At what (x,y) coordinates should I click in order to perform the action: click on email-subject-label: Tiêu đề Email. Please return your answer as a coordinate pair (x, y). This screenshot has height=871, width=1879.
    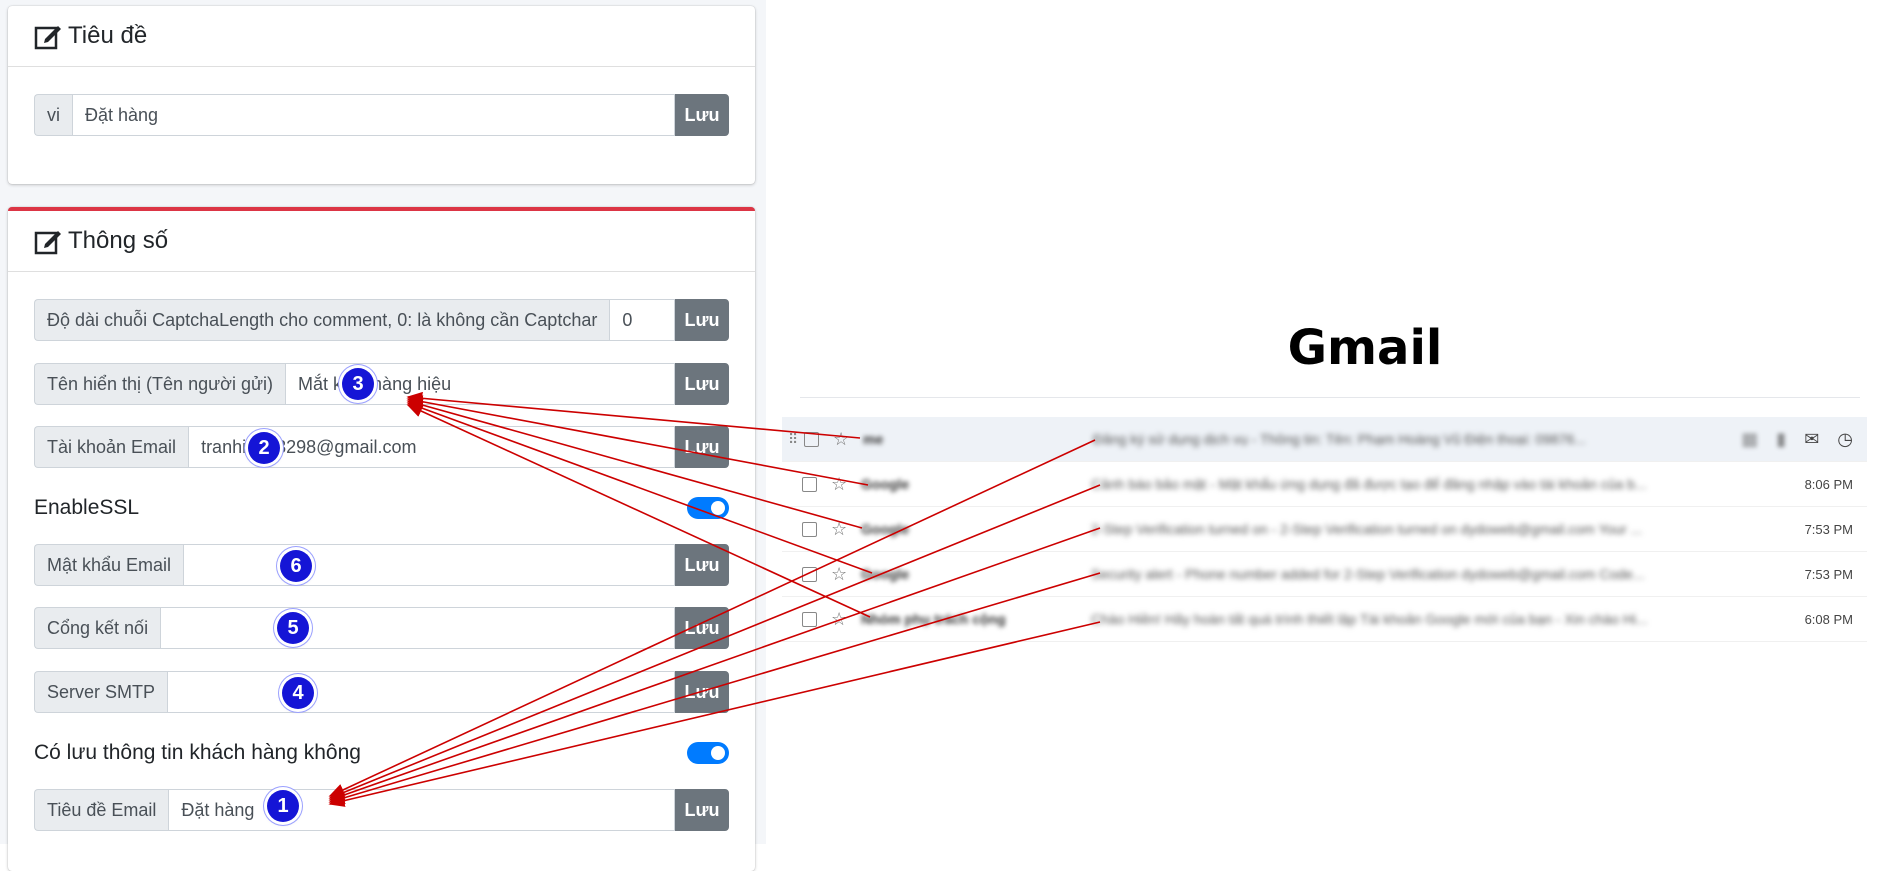
    Looking at the image, I should click on (101, 810).